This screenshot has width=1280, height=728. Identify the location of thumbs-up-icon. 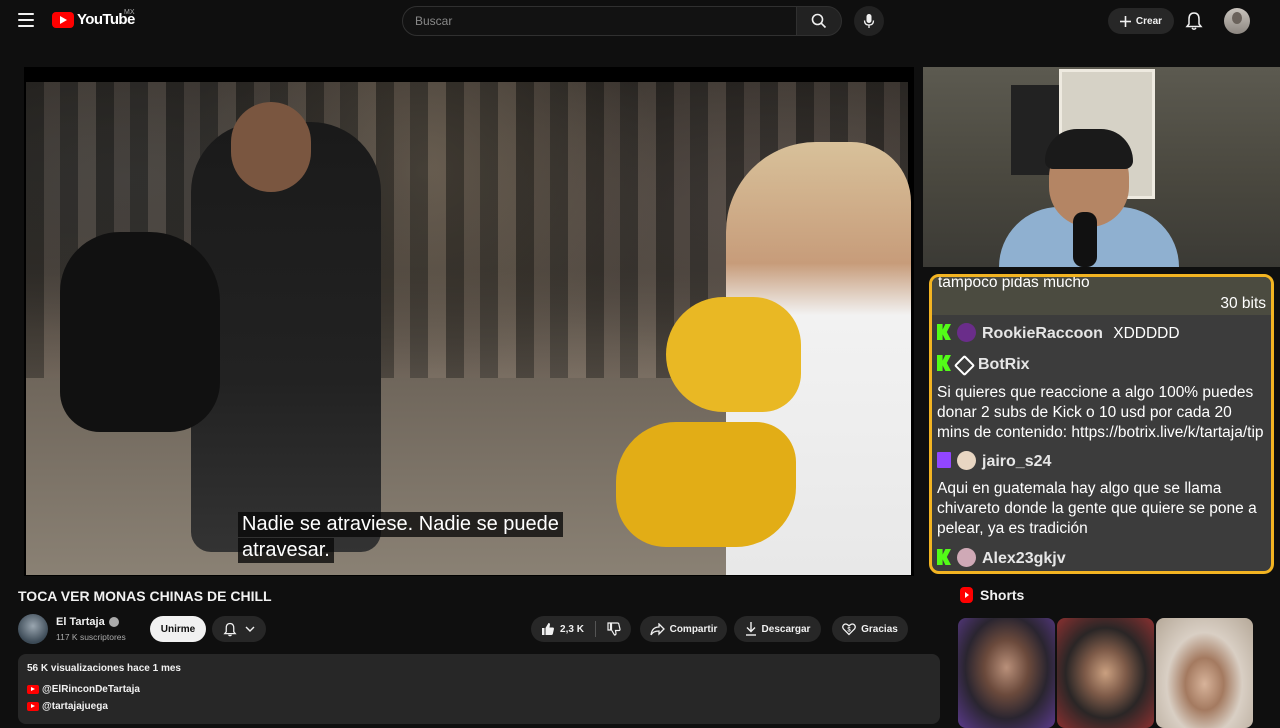
(548, 629).